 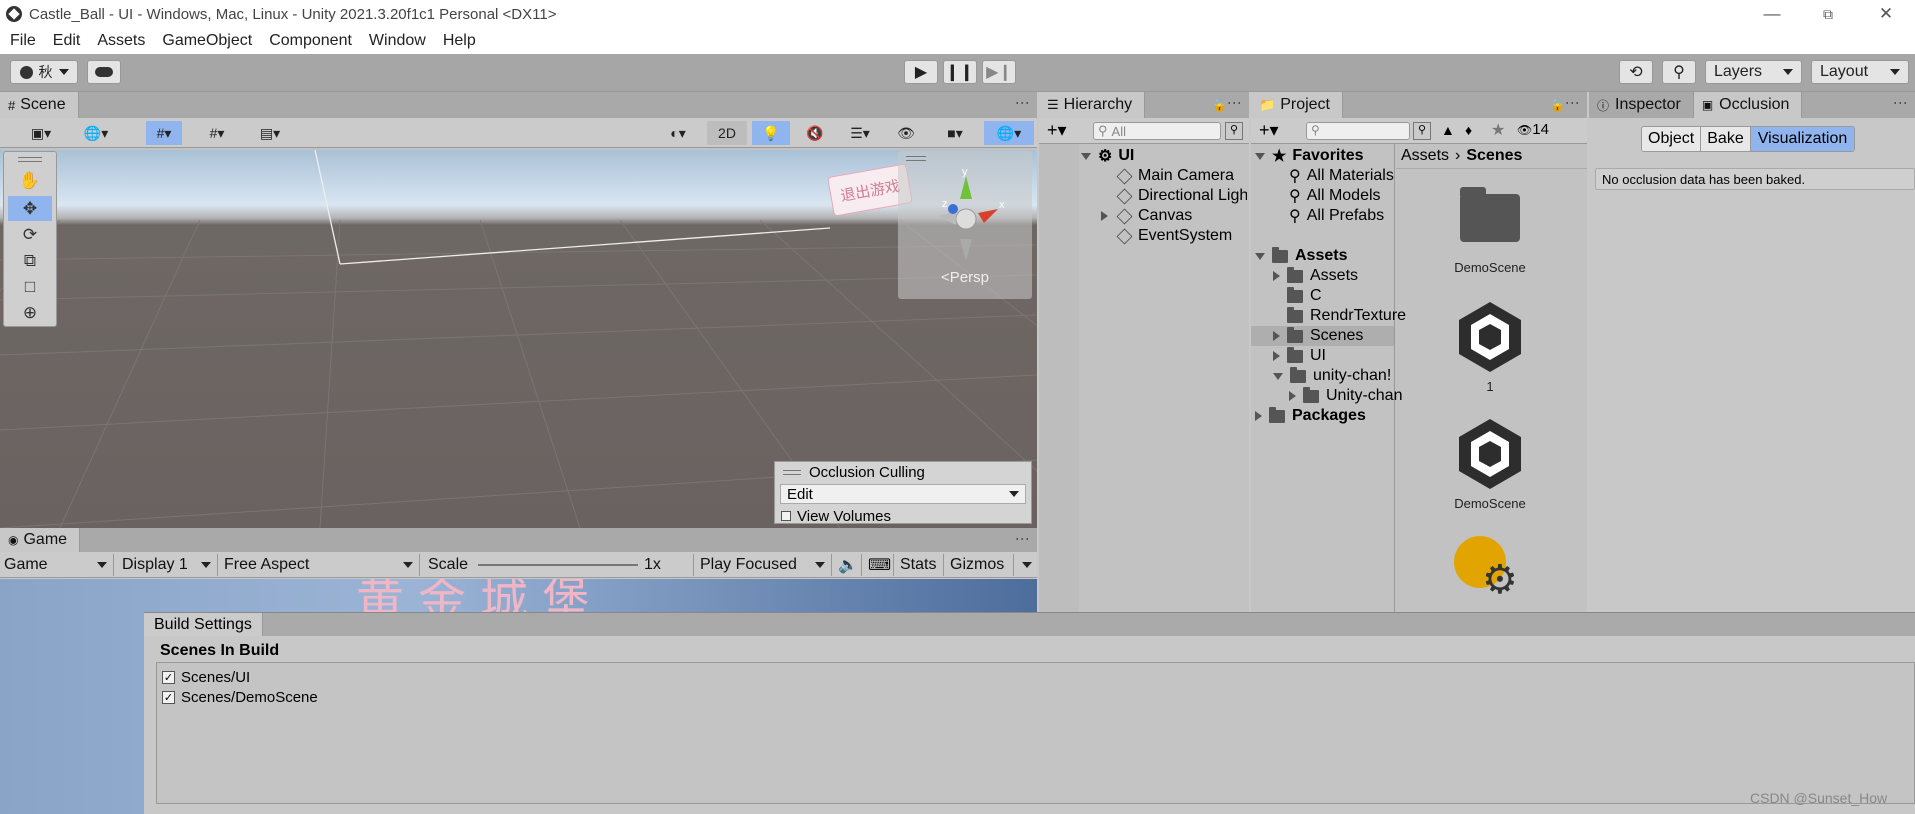 I want to click on tab-occlusion: ▣ Occlusion, so click(x=1748, y=105).